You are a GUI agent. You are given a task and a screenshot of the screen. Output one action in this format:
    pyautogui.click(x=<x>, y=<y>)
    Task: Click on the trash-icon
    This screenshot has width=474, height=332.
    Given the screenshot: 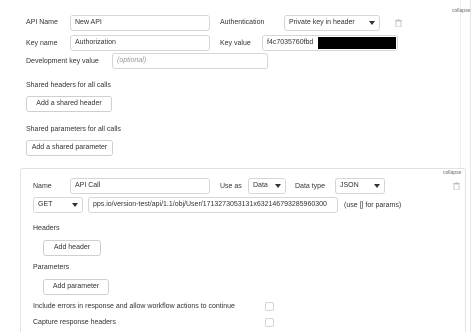 What is the action you would take?
    pyautogui.click(x=398, y=23)
    